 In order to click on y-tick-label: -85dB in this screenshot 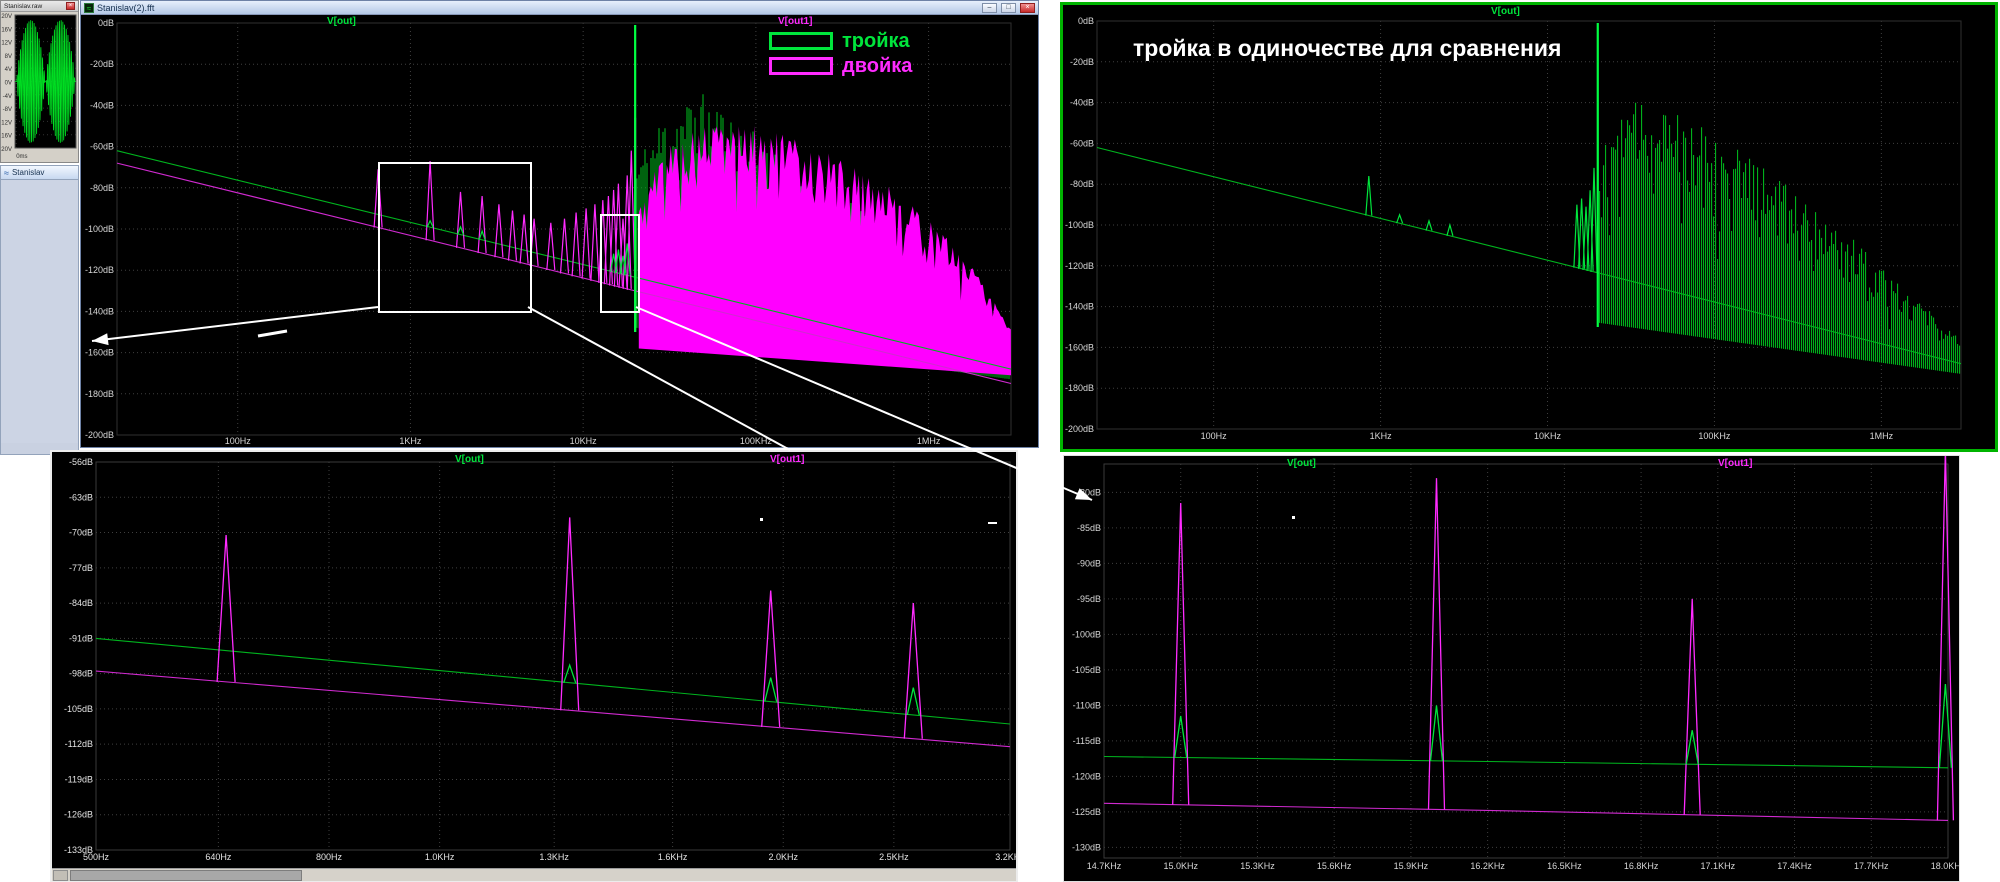, I will do `click(1089, 528)`.